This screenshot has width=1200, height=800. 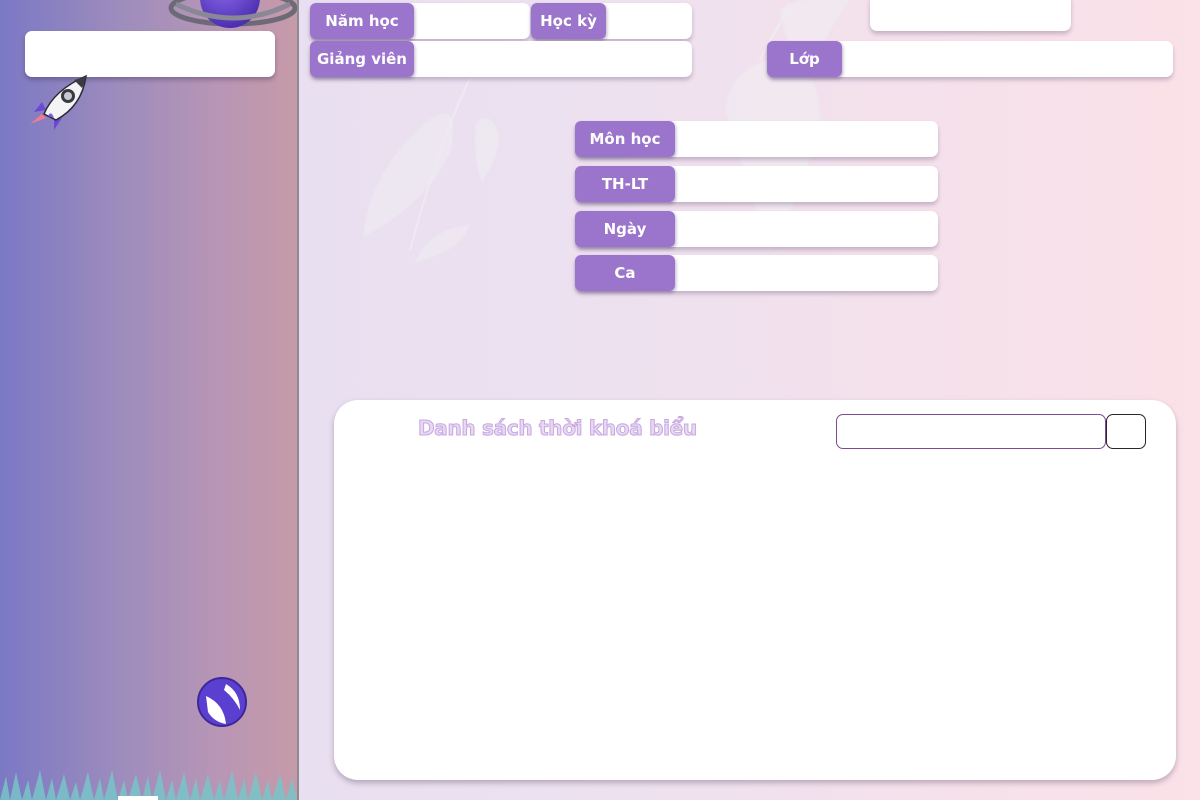 I want to click on hoc-ky-label: Học kỳ, so click(x=568, y=21).